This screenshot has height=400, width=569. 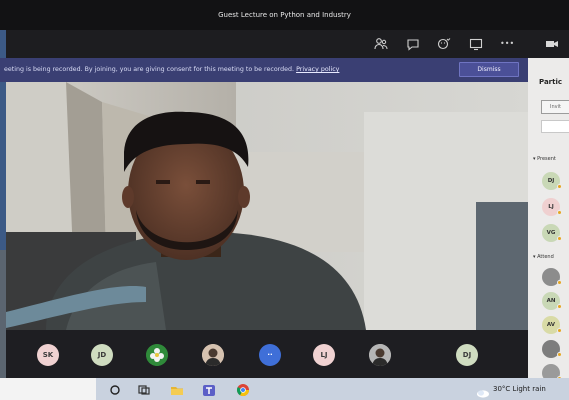 I want to click on privacy-policy-link: Privacy policy, so click(x=317, y=69).